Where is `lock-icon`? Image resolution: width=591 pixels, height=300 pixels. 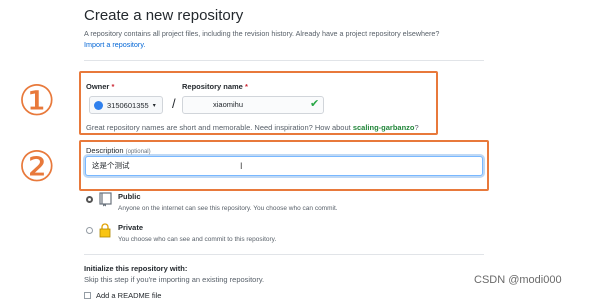 lock-icon is located at coordinates (105, 230).